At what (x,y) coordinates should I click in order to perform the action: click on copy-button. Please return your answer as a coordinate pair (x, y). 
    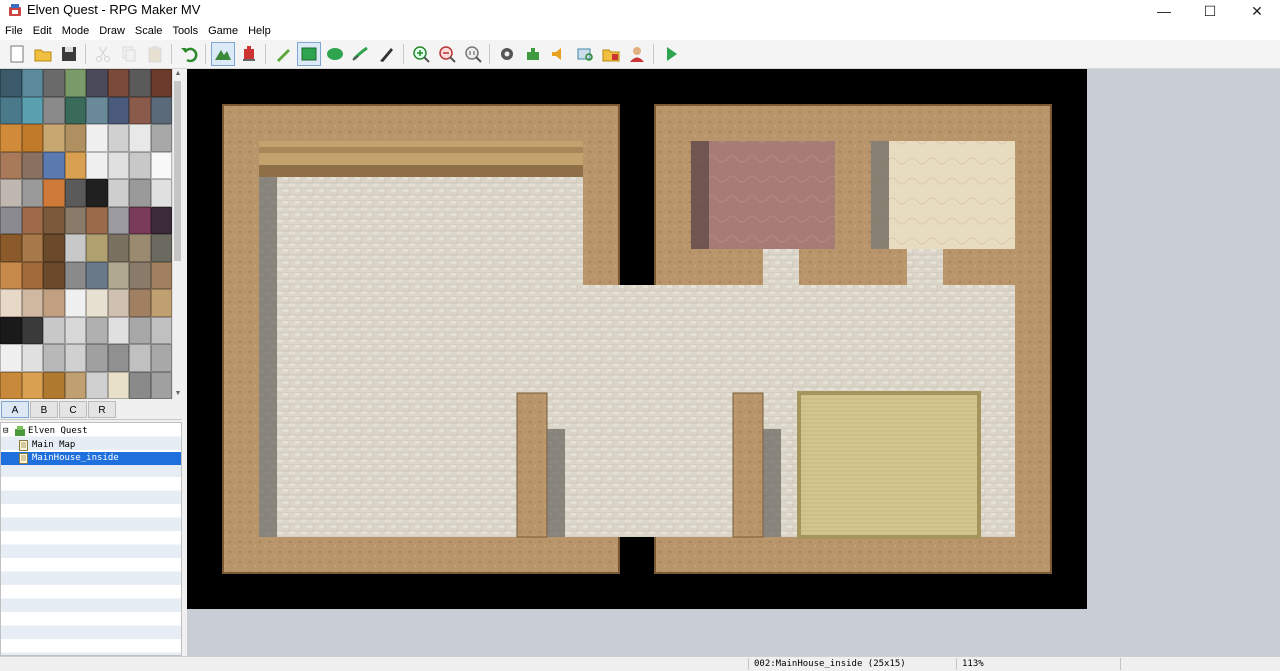
    Looking at the image, I should click on (129, 54).